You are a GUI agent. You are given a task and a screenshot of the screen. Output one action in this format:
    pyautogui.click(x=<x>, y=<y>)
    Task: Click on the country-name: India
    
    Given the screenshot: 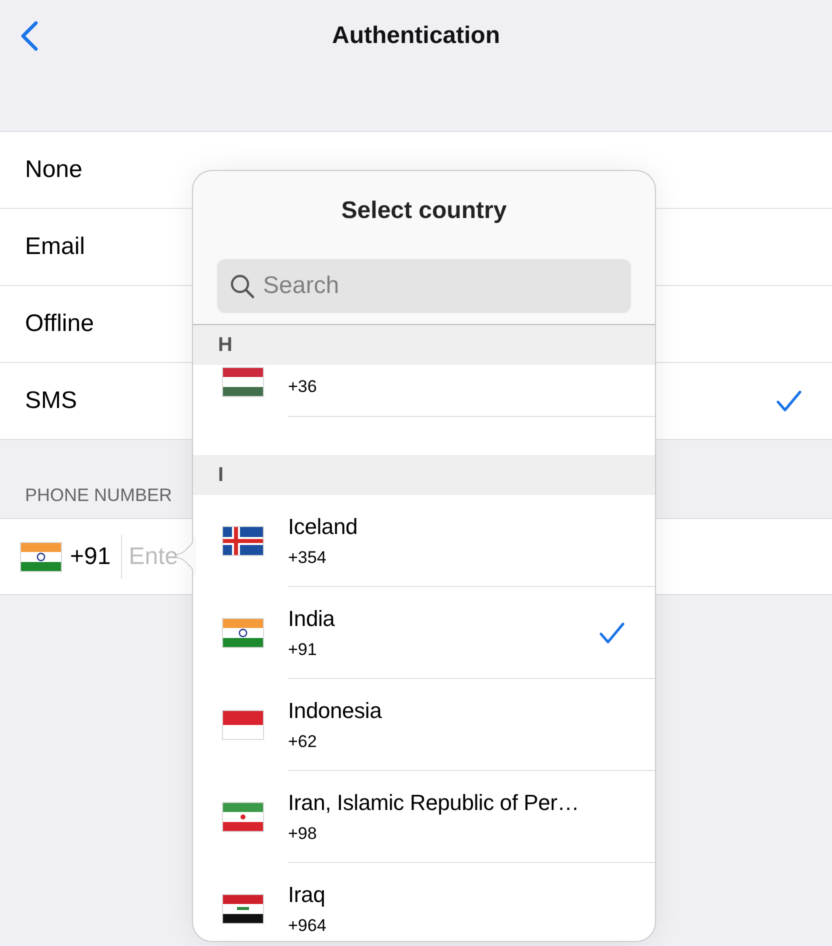 What is the action you would take?
    pyautogui.click(x=311, y=619)
    